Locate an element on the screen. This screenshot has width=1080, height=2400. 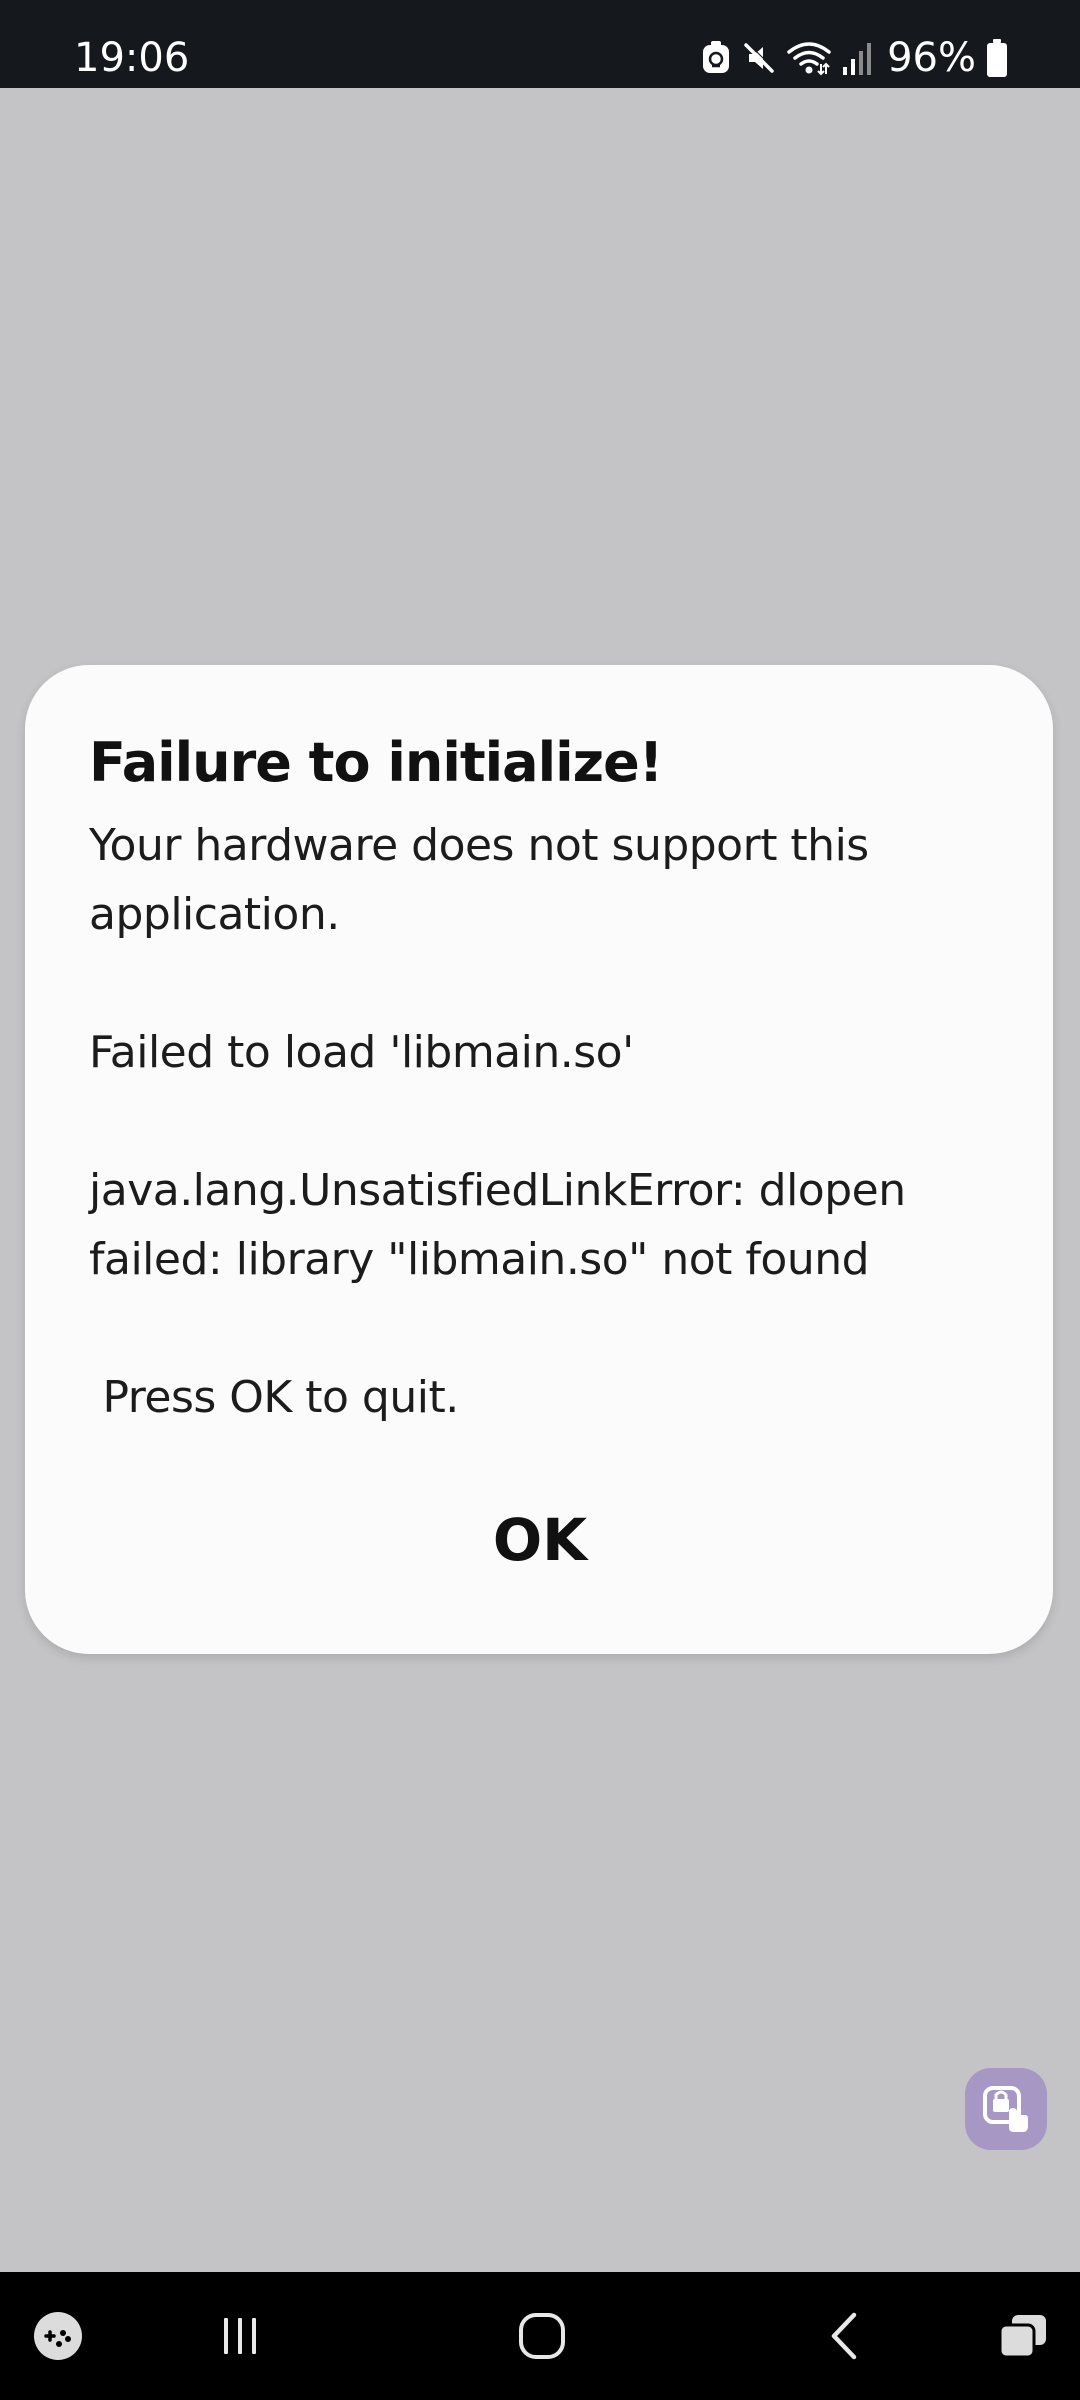
game-launcher-icon is located at coordinates (58, 2336).